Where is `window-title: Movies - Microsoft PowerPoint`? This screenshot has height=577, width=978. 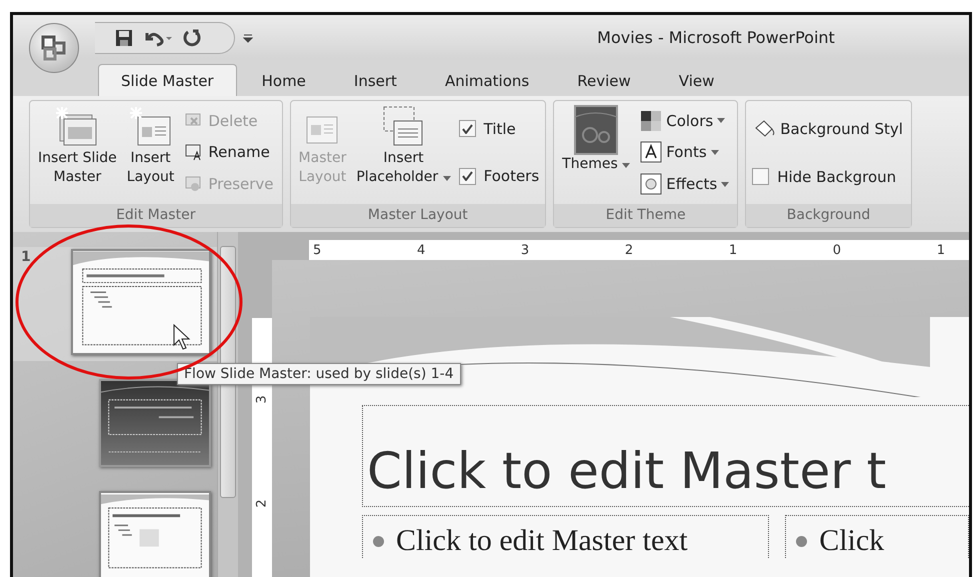
window-title: Movies - Microsoft PowerPoint is located at coordinates (716, 37).